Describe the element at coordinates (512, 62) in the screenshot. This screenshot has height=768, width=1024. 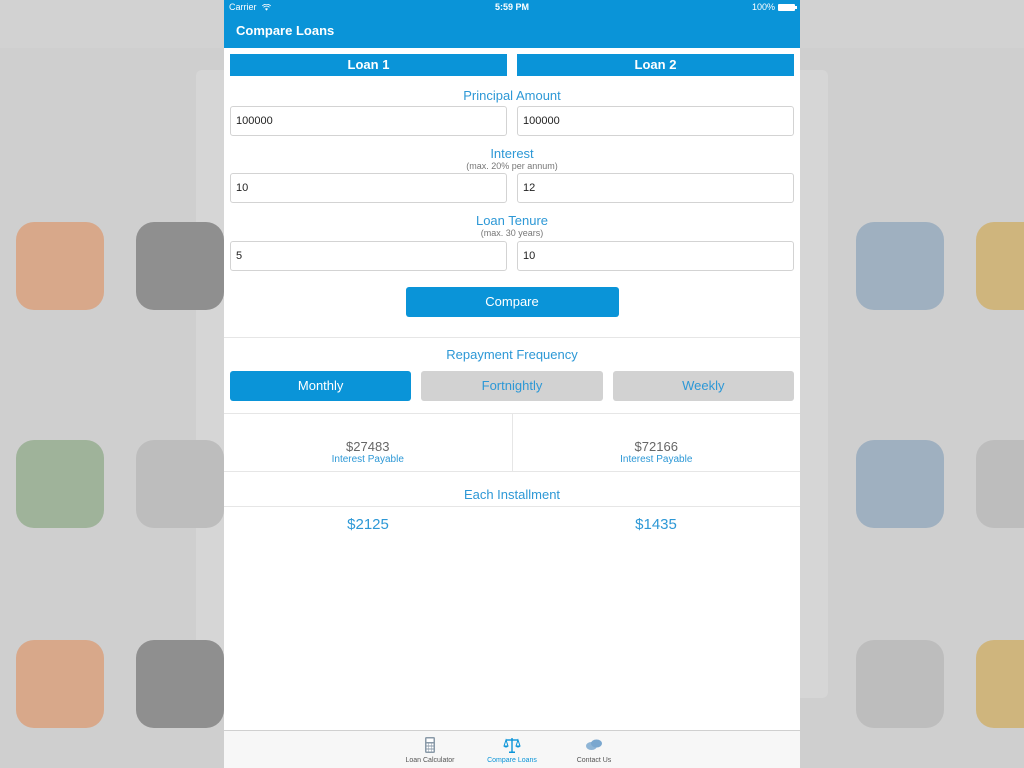
I see `loan-headers: Loan 1 Loan 2` at that location.